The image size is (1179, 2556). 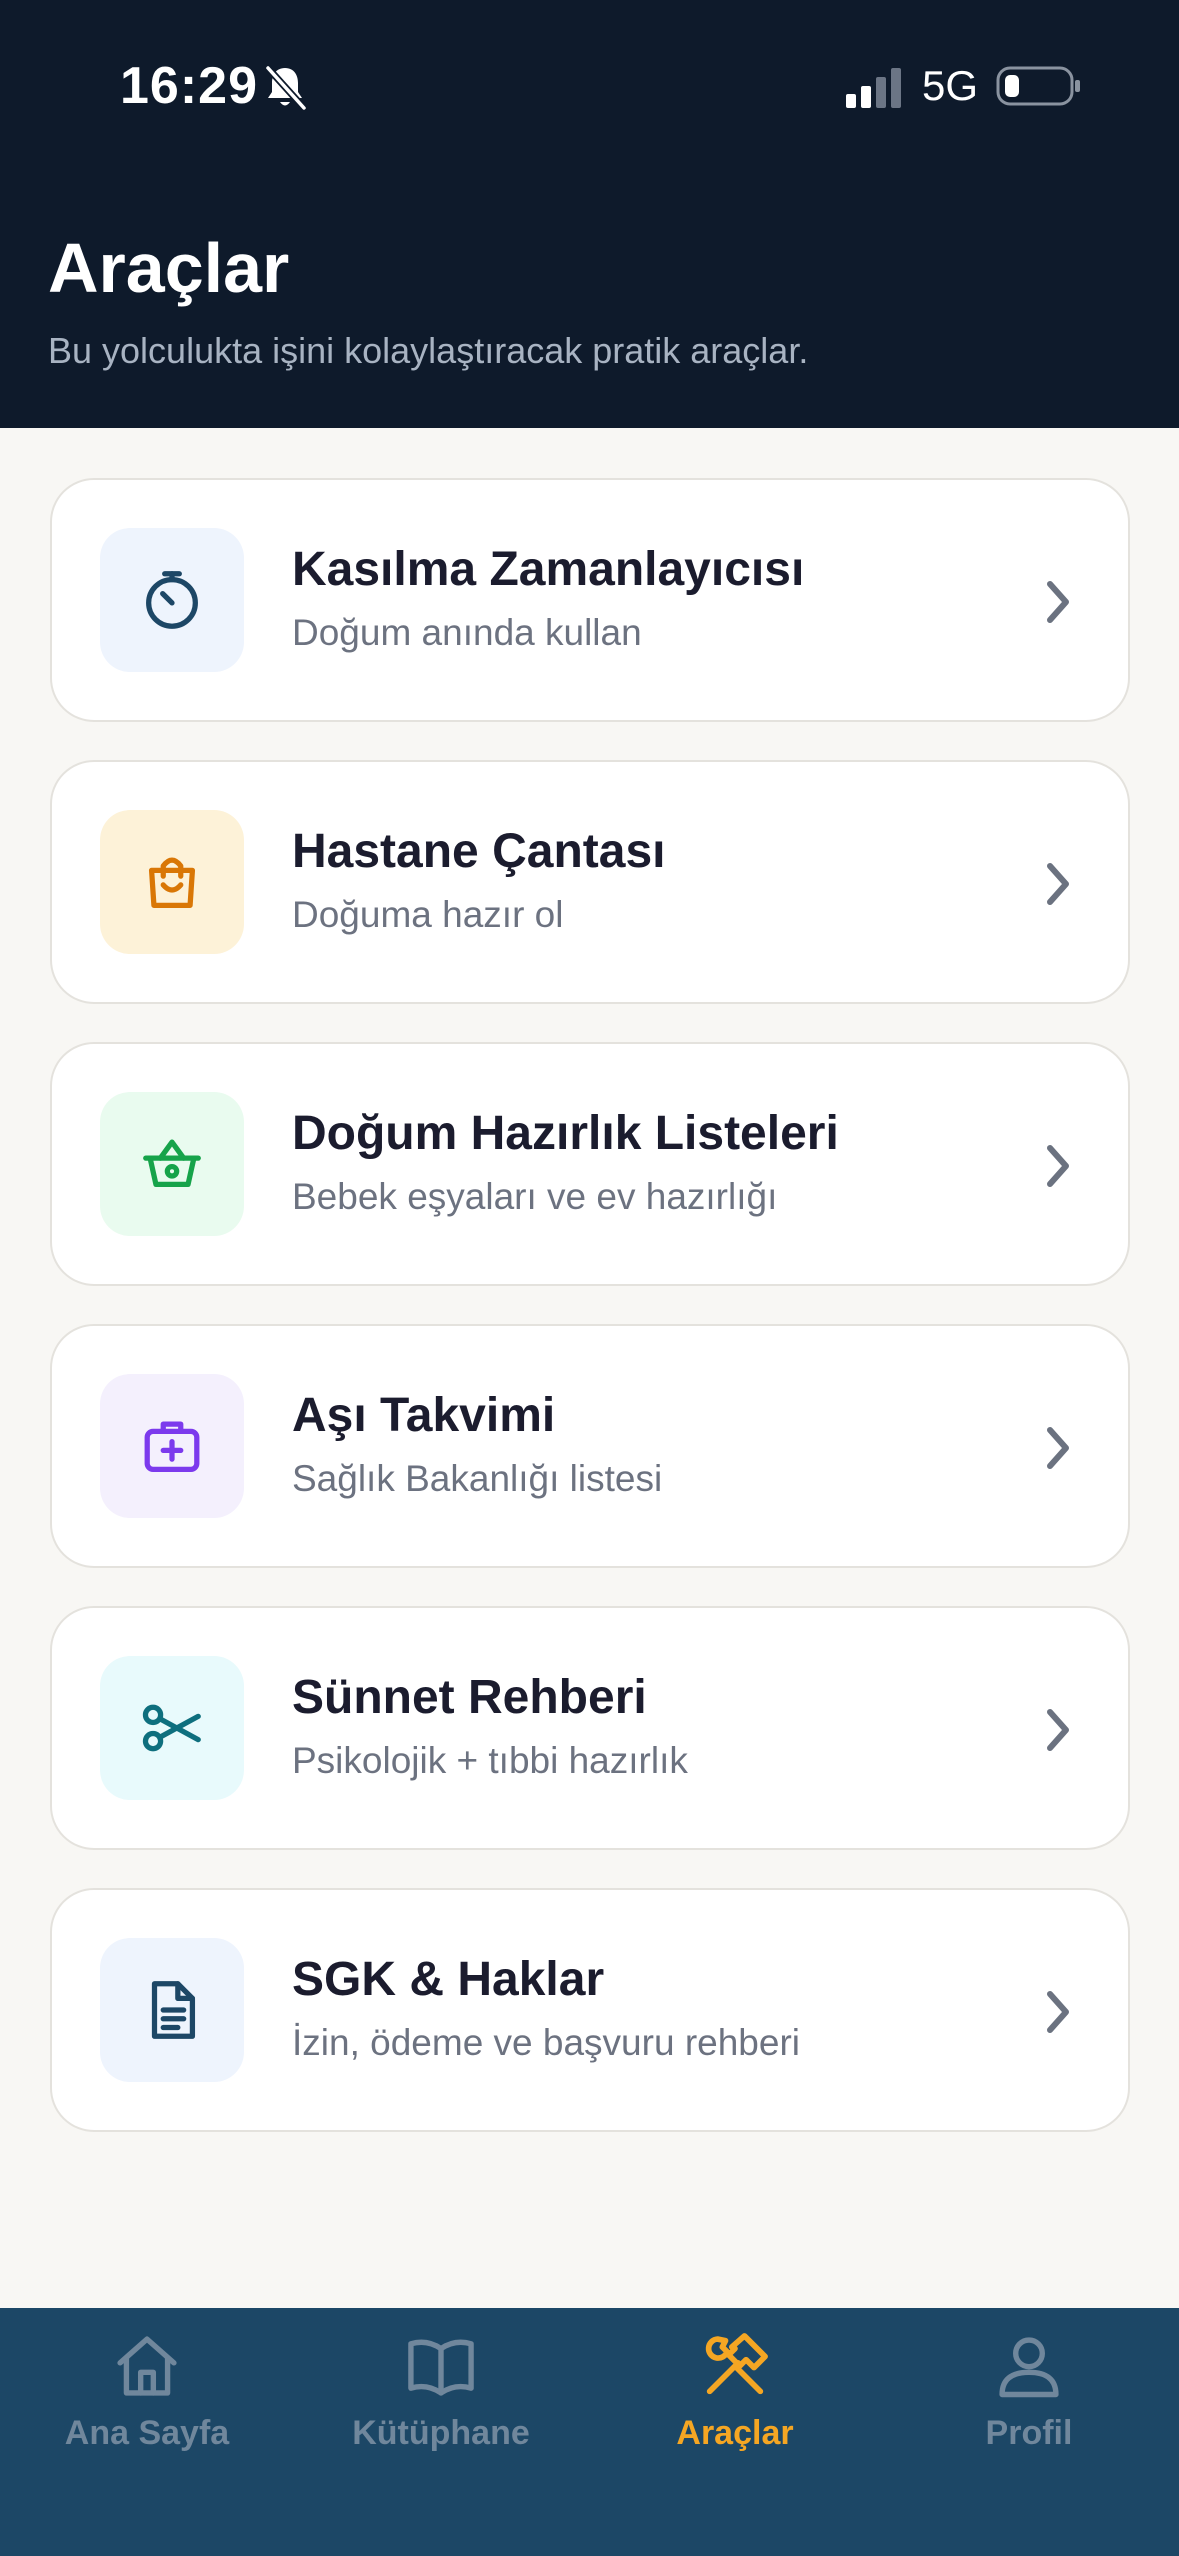 I want to click on tab-label: Kütüphane, so click(x=441, y=2433).